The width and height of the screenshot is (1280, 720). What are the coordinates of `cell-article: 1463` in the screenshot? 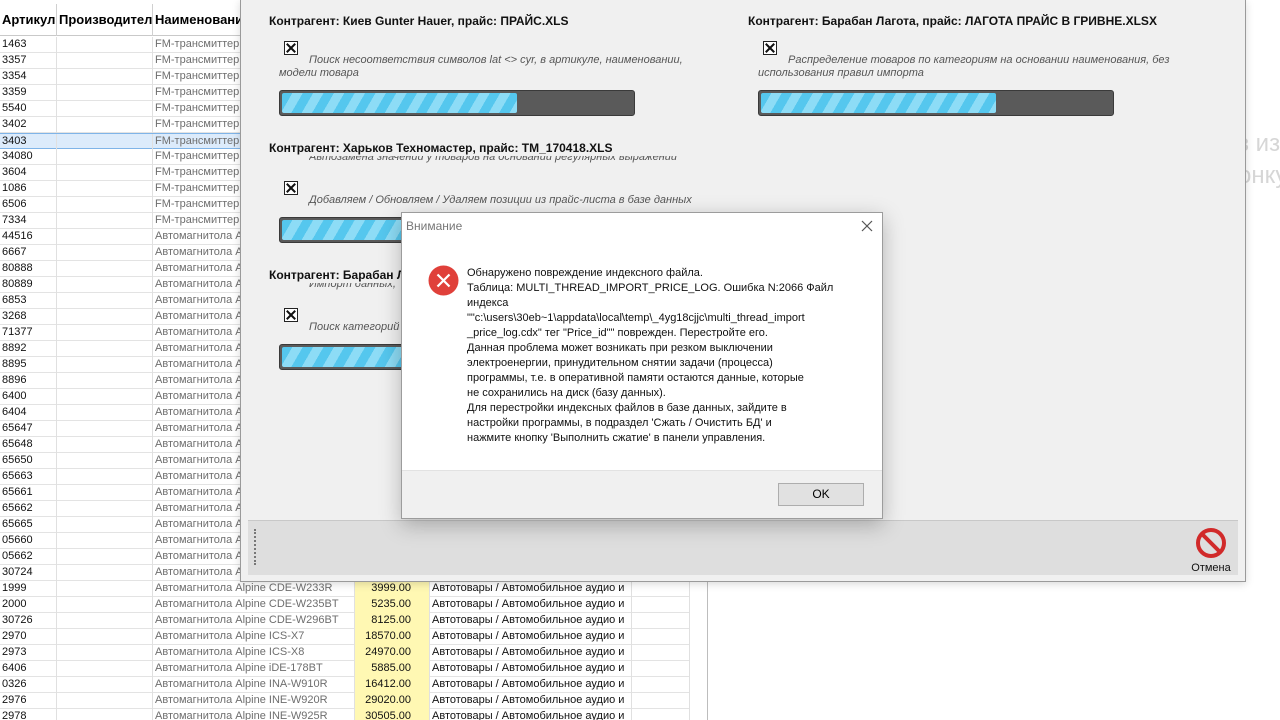 It's located at (28, 45).